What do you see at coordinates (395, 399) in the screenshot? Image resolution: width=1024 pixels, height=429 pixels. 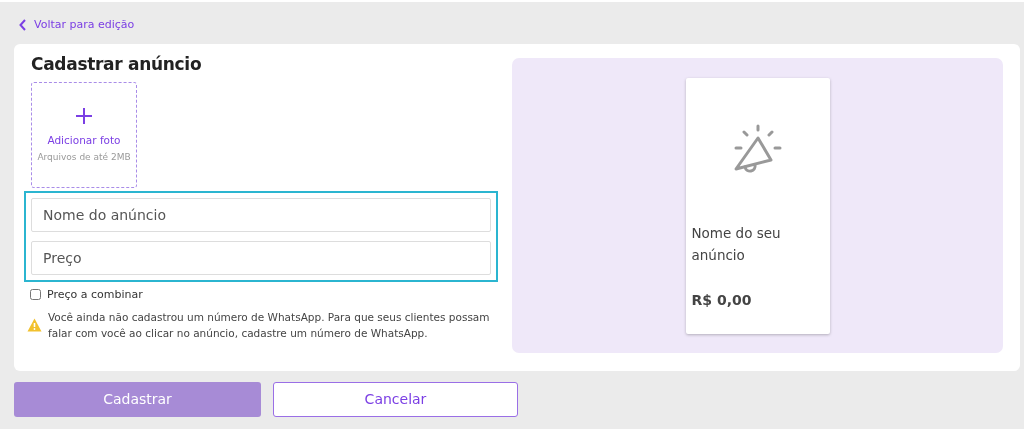 I see `cancel-button: Cancelar` at bounding box center [395, 399].